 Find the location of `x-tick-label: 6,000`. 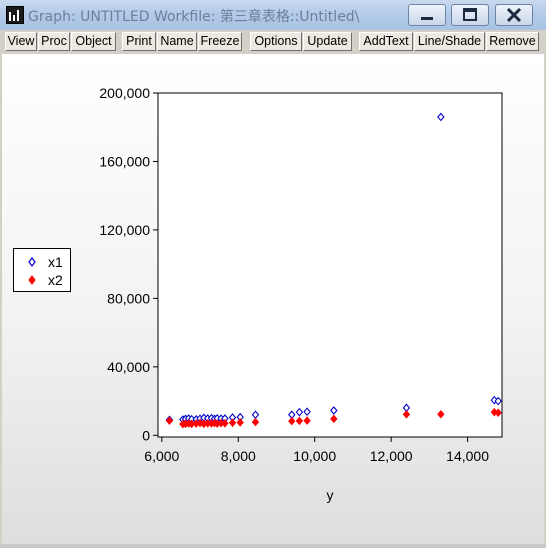

x-tick-label: 6,000 is located at coordinates (161, 456).